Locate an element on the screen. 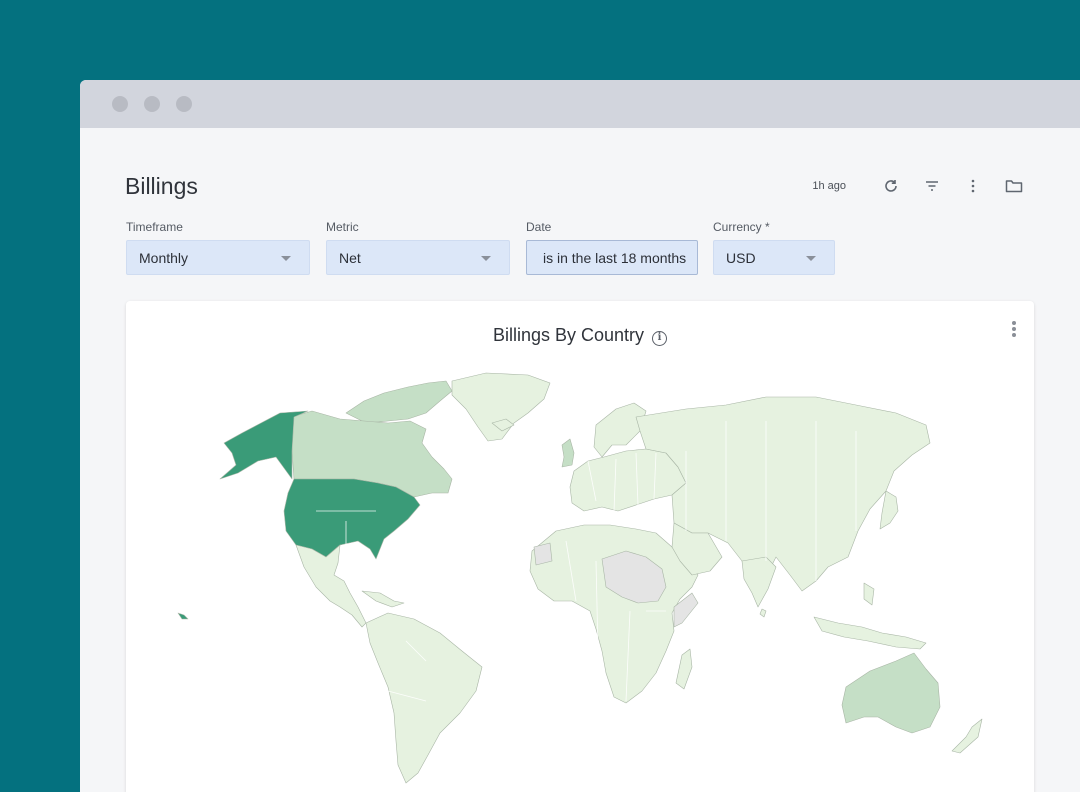 This screenshot has height=792, width=1080. filter-icon is located at coordinates (932, 186).